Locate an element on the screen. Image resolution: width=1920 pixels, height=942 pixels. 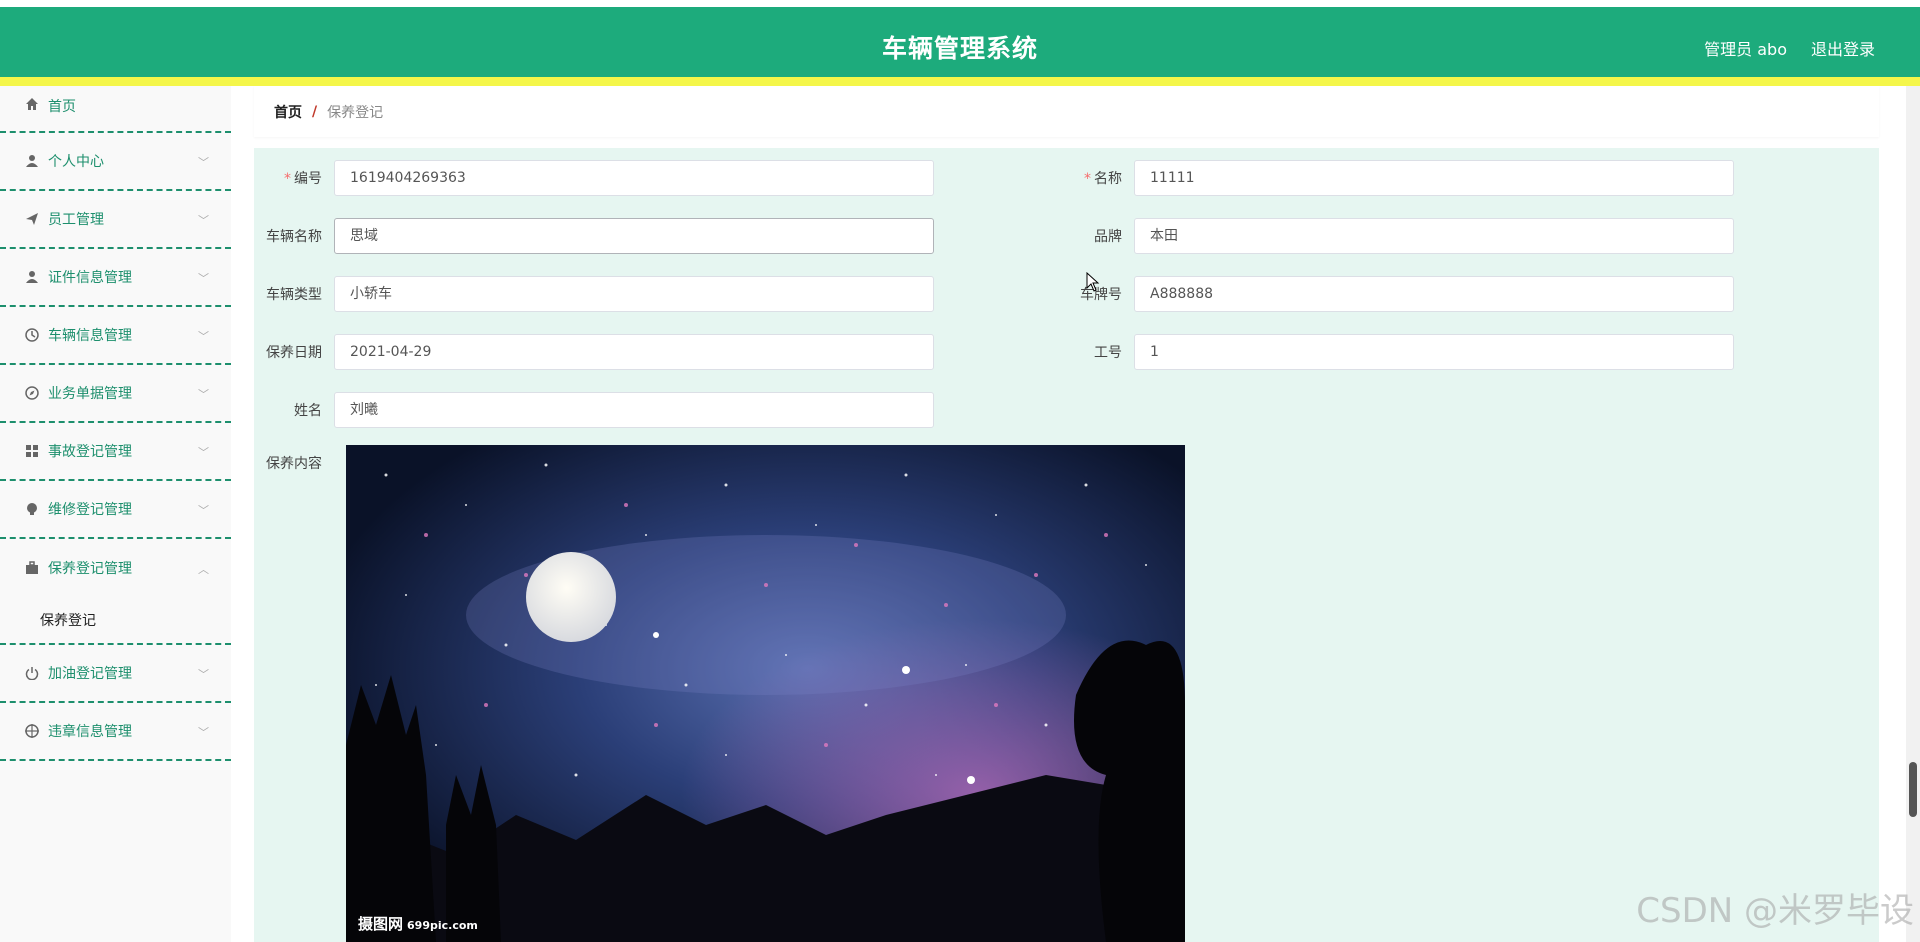
top-bar: 车辆管理系统 管理员 abo 退出登录 is located at coordinates (960, 43).